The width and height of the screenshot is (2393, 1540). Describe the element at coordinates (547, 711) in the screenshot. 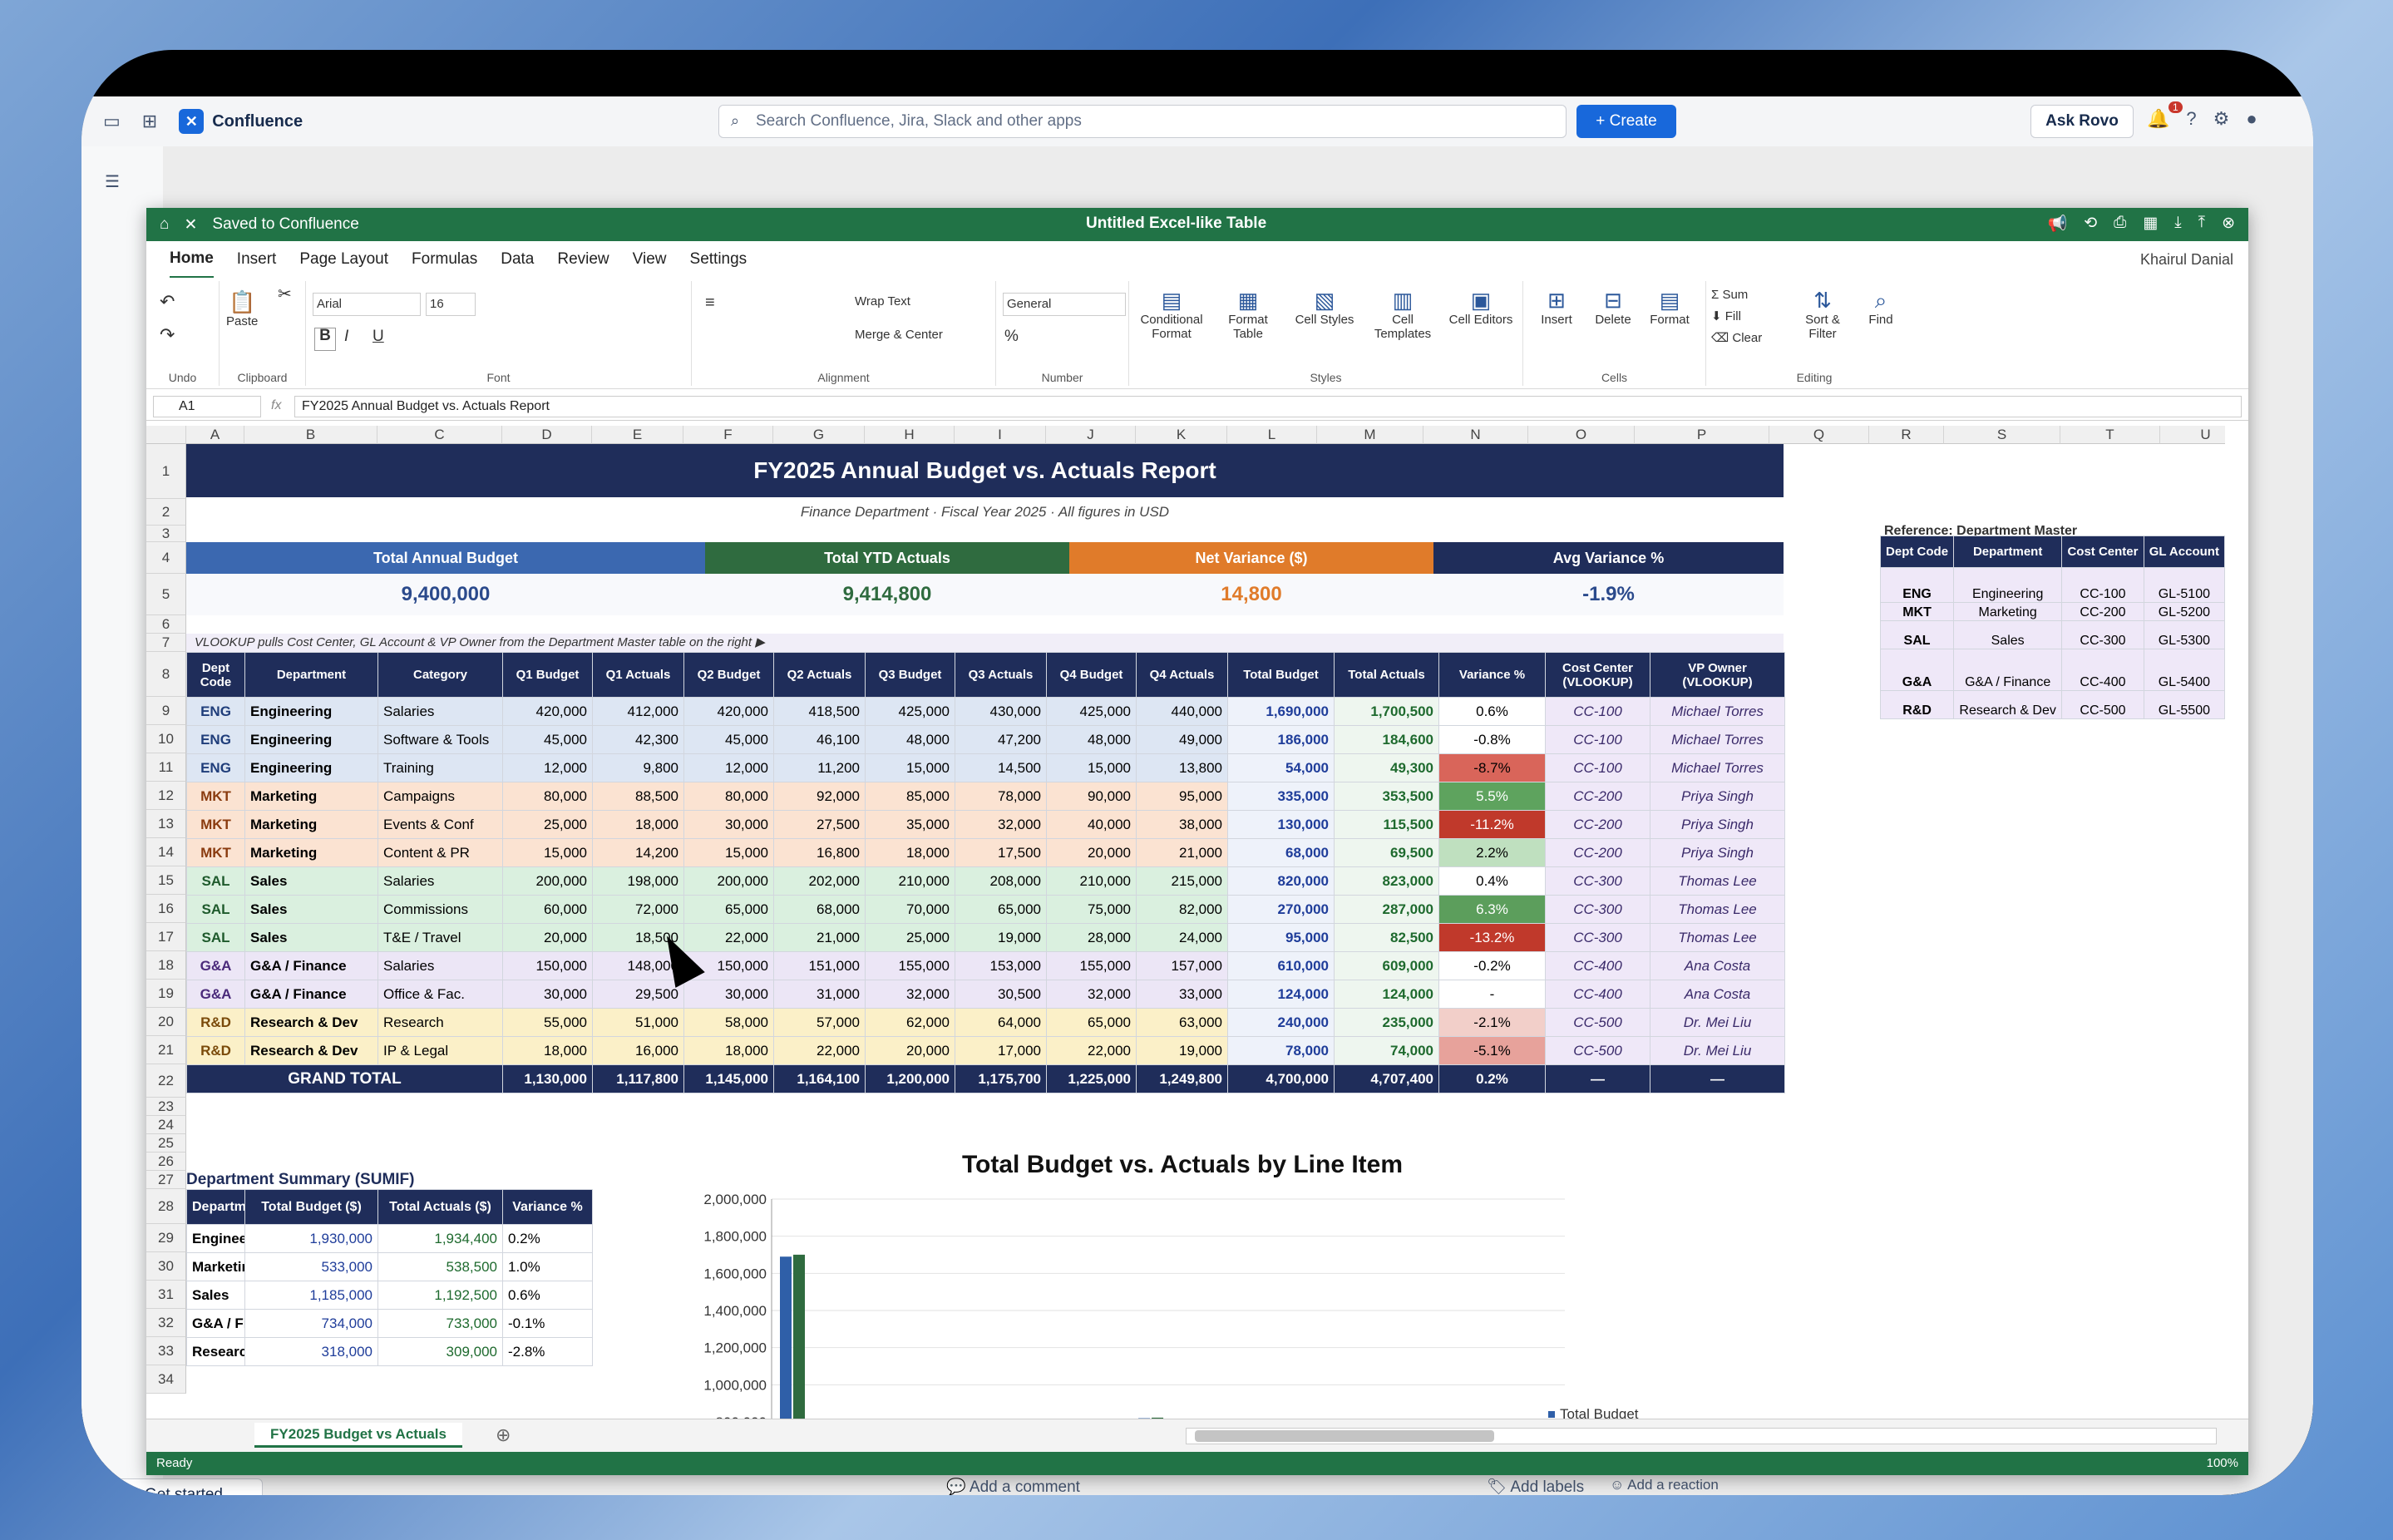

I see `cell: 420,000` at that location.